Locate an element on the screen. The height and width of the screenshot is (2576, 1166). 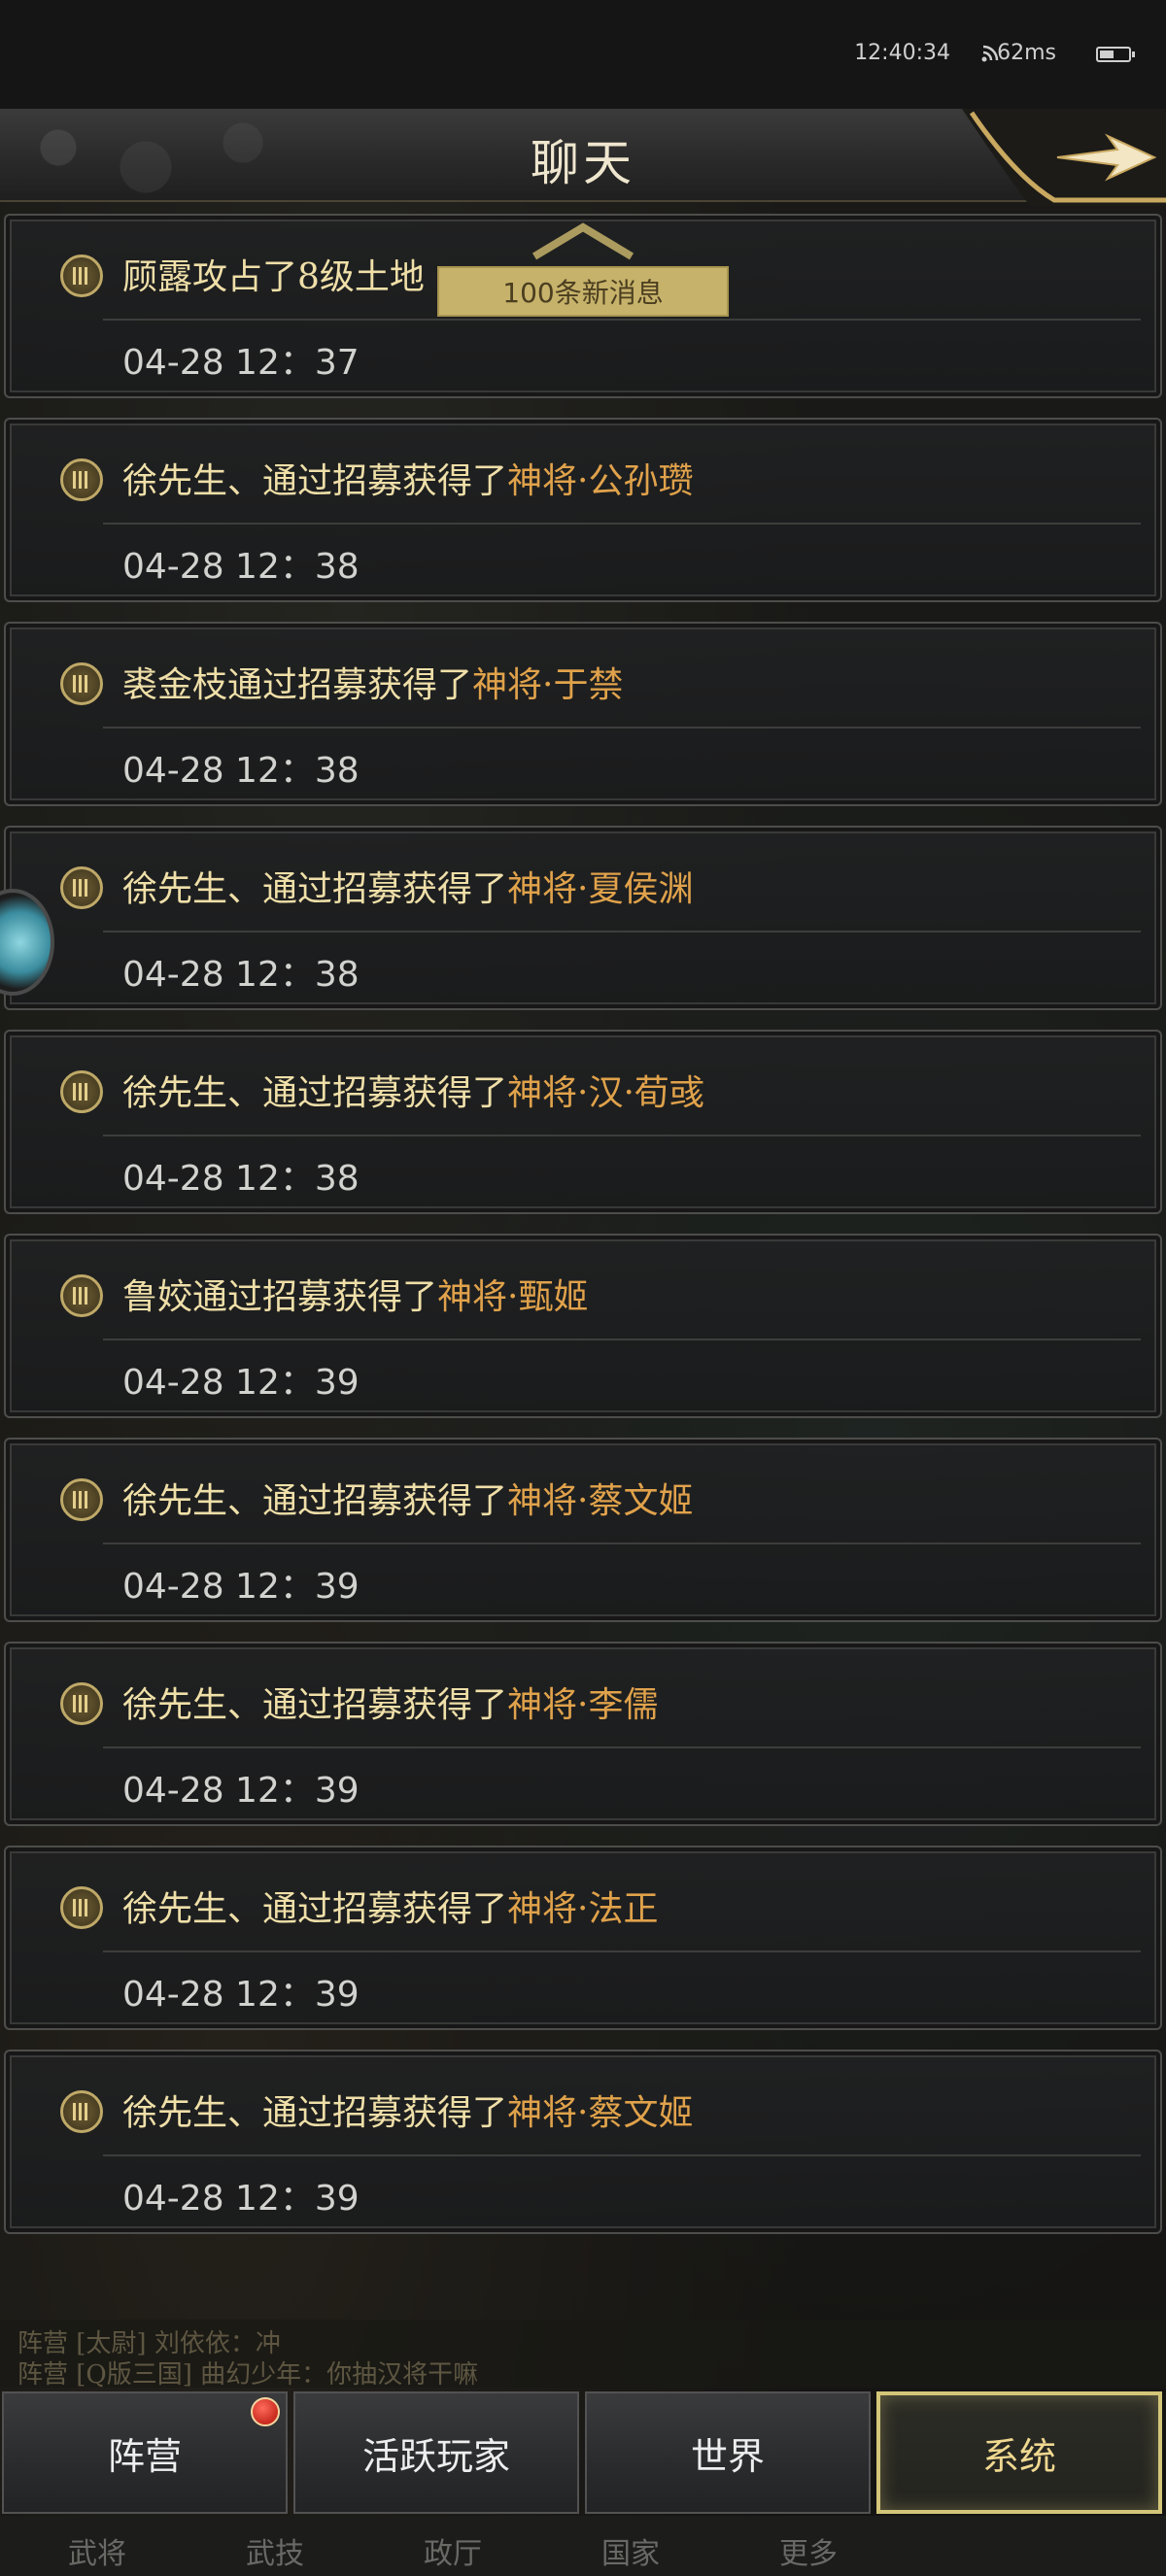
tab-label: 活跃玩家 is located at coordinates (435, 2456).